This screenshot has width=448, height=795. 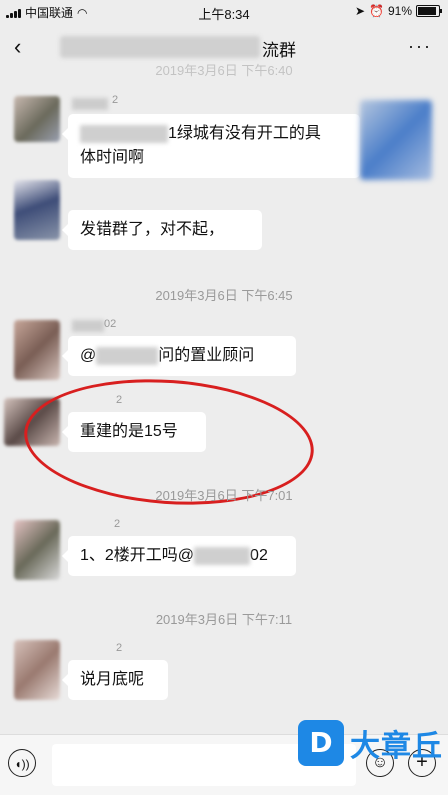 What do you see at coordinates (152, 229) in the screenshot?
I see `message-text: 发错群了，对不起，` at bounding box center [152, 229].